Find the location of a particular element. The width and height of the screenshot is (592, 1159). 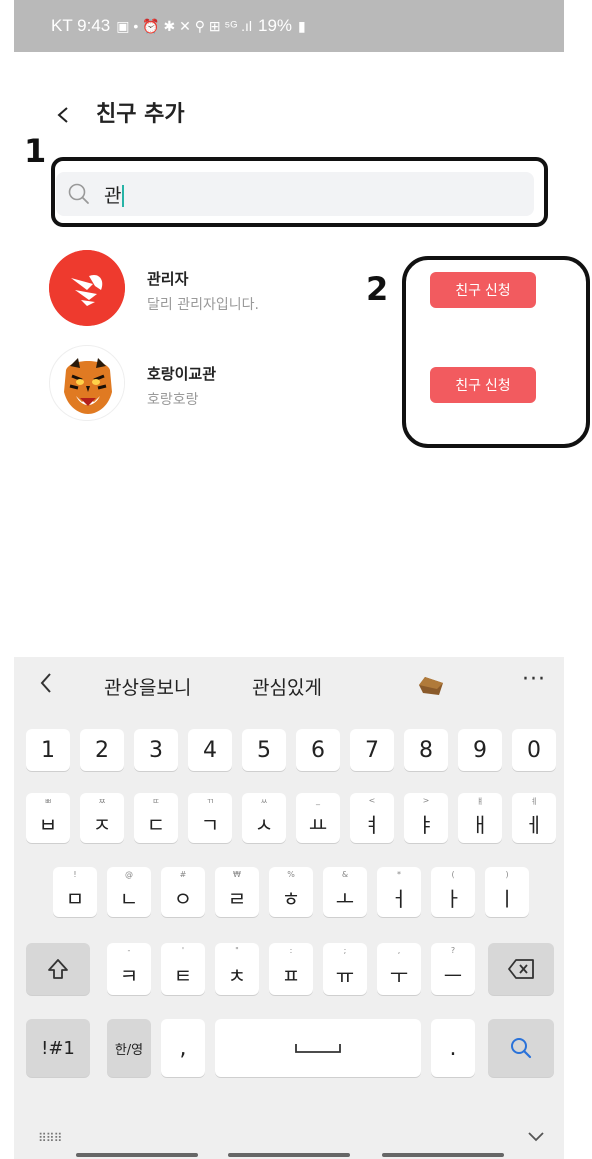

key-hint: ㄲ is located at coordinates (210, 801).